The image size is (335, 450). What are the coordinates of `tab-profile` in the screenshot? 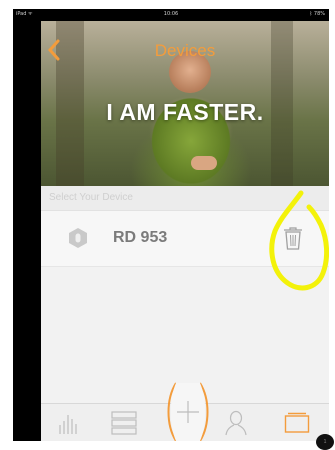 It's located at (236, 422).